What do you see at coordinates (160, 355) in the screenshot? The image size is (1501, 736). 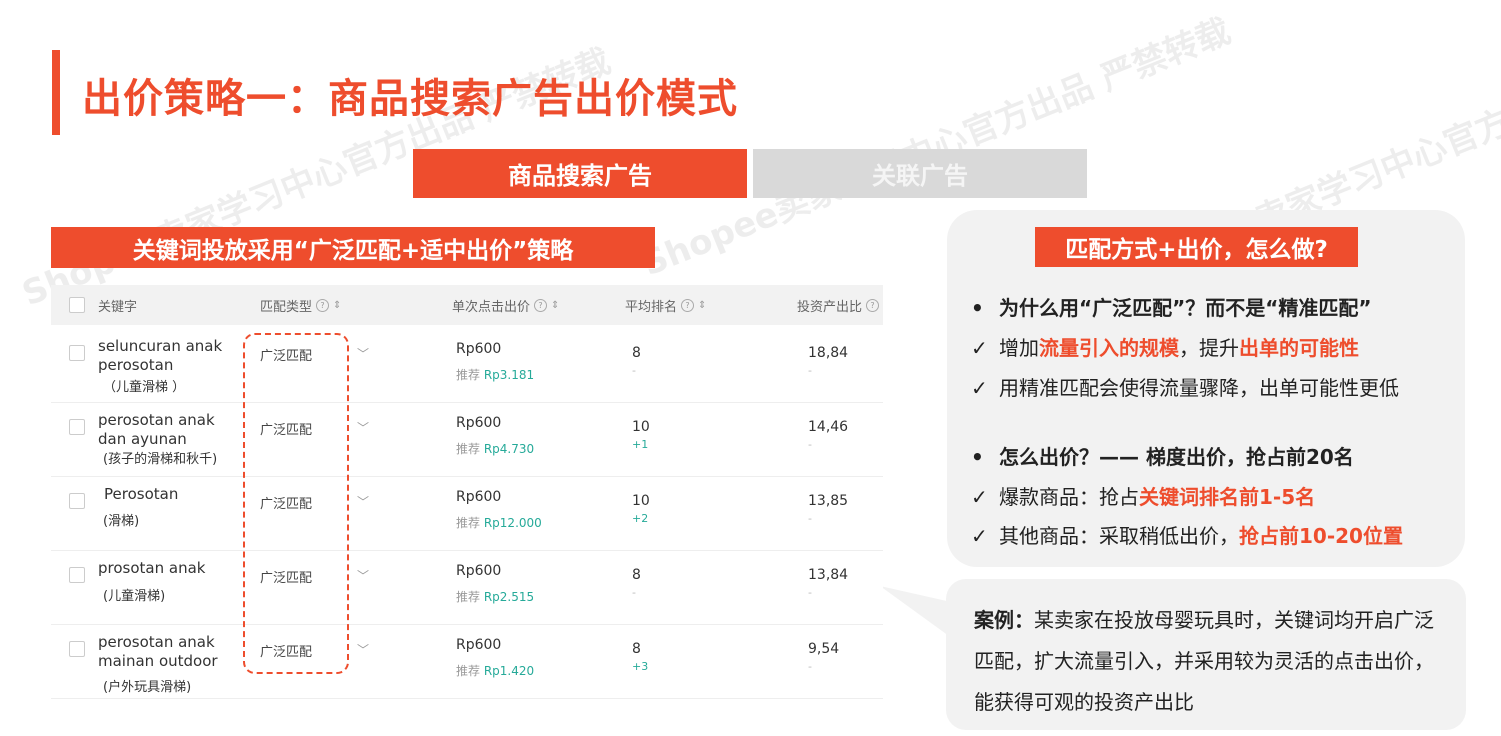 I see `keyword-text: seluncuran anak perosotan` at bounding box center [160, 355].